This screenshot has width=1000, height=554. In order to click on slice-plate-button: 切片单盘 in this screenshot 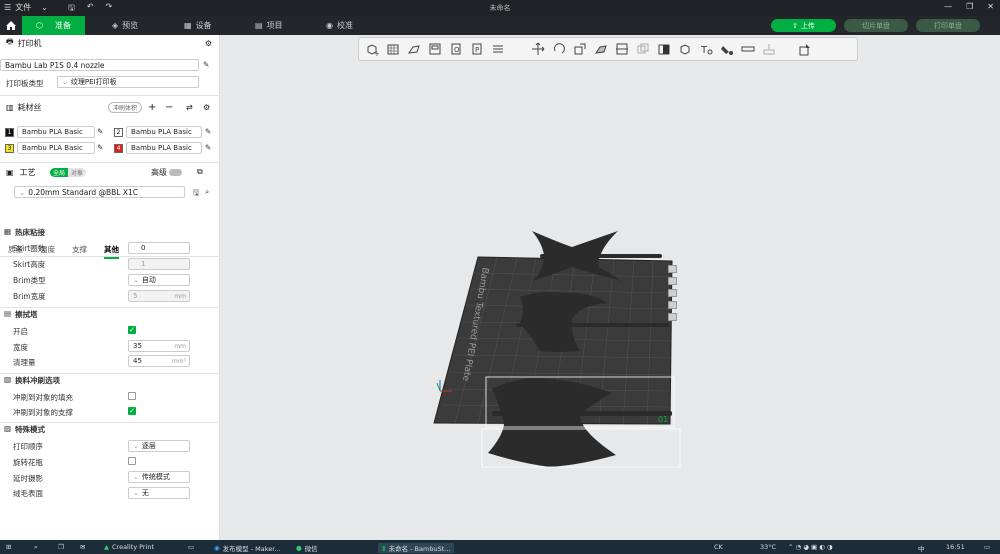, I will do `click(876, 25)`.